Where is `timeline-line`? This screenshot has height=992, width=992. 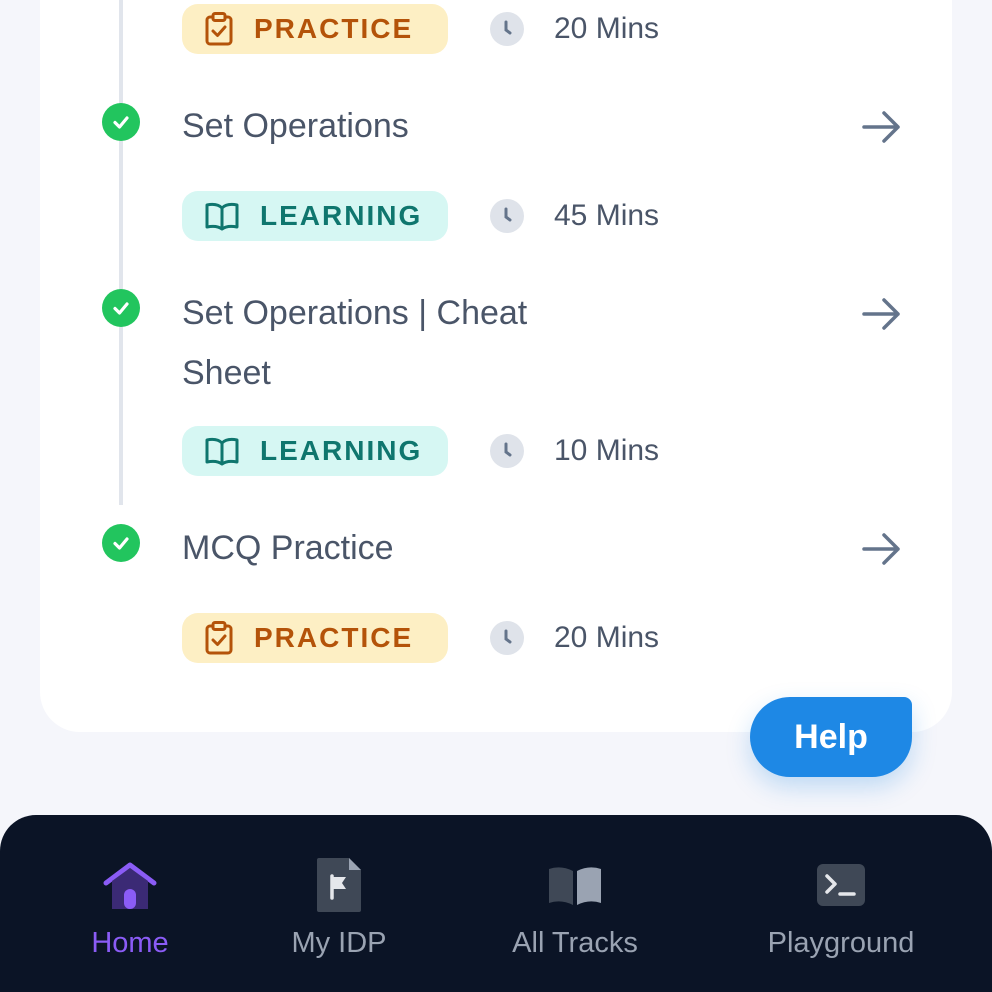 timeline-line is located at coordinates (121, 252).